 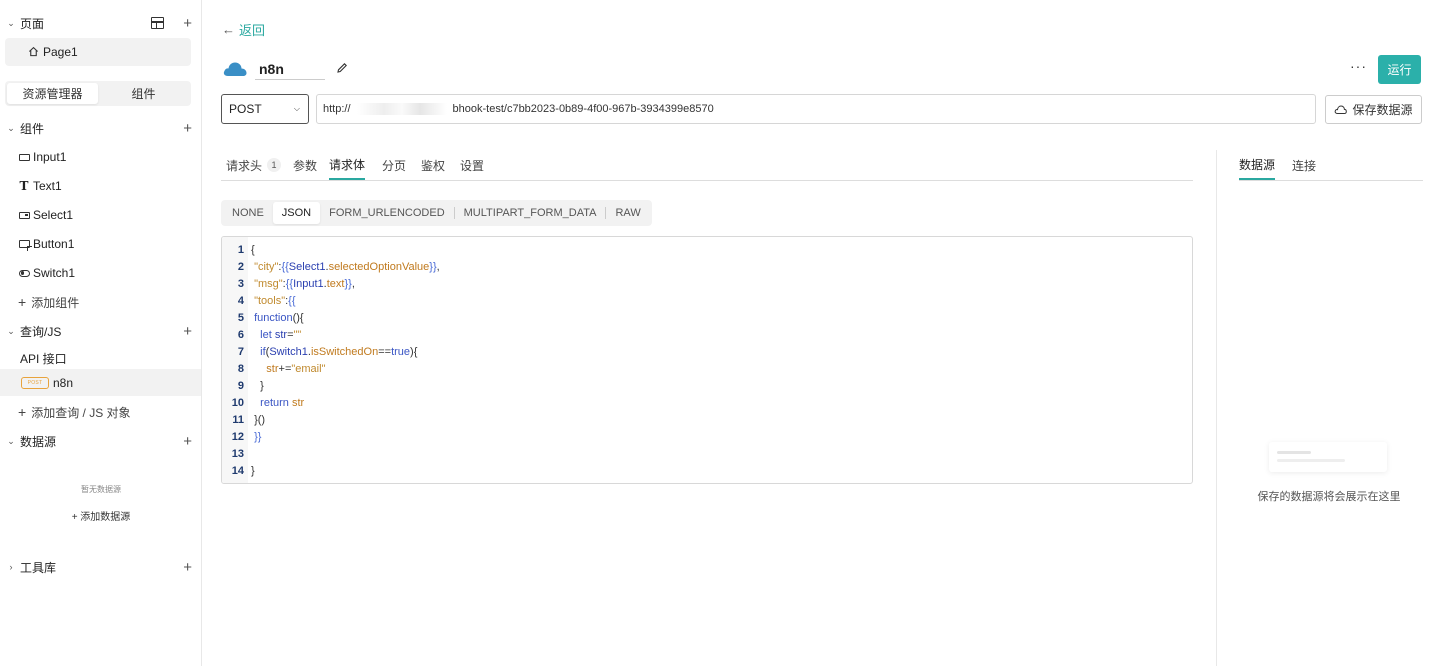 I want to click on url-prefix: http://, so click(x=337, y=109).